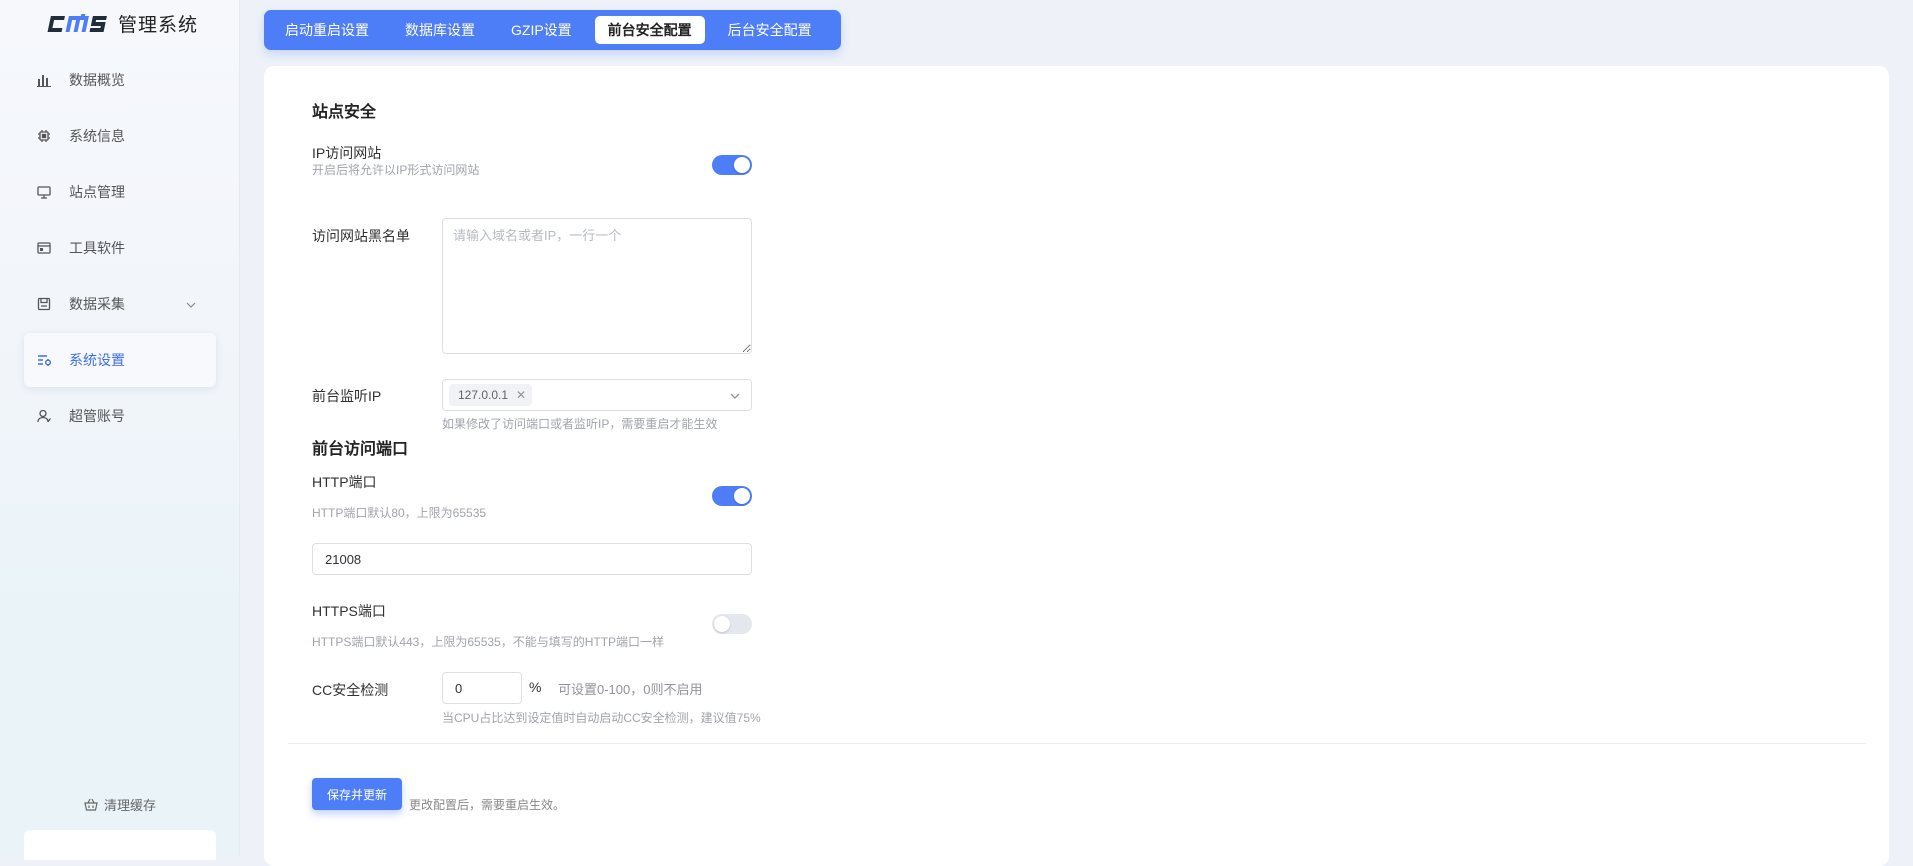 This screenshot has height=866, width=1913. Describe the element at coordinates (482, 688) in the screenshot. I see `cc-threshold-input` at that location.